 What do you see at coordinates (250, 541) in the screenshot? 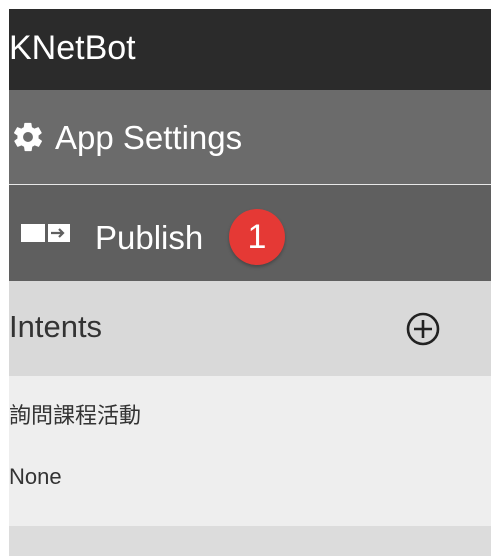
I see `sidebar-footer` at bounding box center [250, 541].